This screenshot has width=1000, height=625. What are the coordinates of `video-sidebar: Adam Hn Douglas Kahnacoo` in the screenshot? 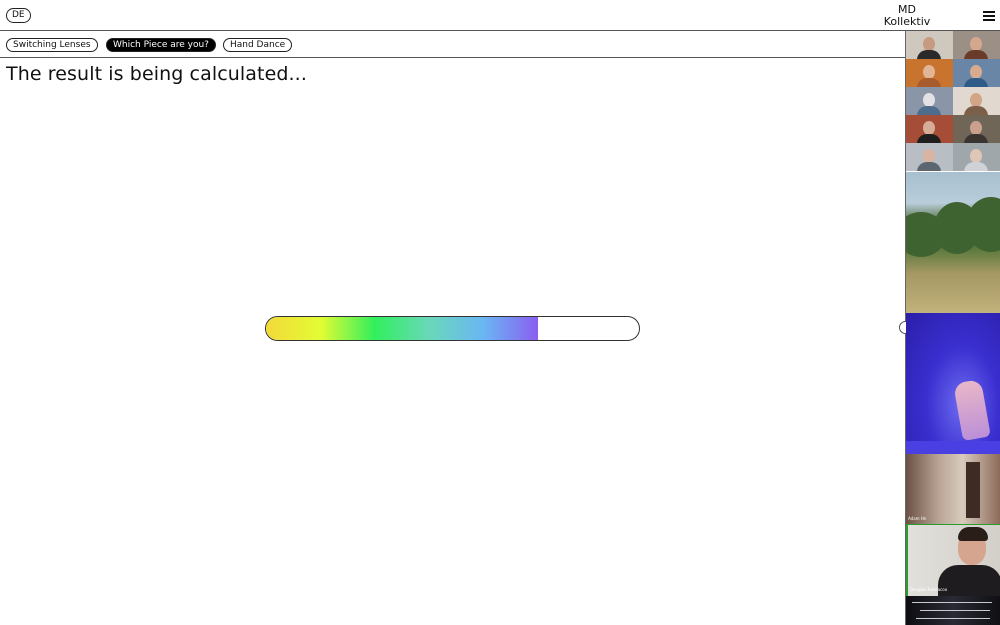 It's located at (953, 328).